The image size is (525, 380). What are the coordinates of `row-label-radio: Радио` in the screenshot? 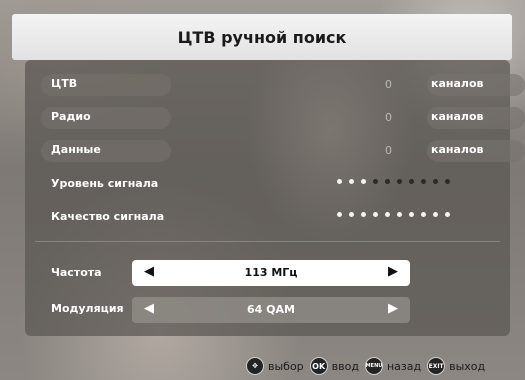 It's located at (71, 116).